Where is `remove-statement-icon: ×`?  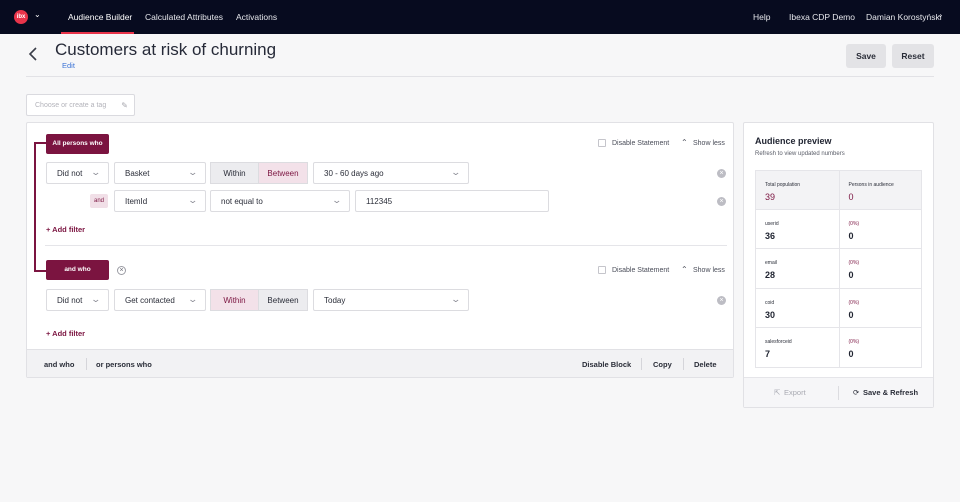
remove-statement-icon: × is located at coordinates (121, 270).